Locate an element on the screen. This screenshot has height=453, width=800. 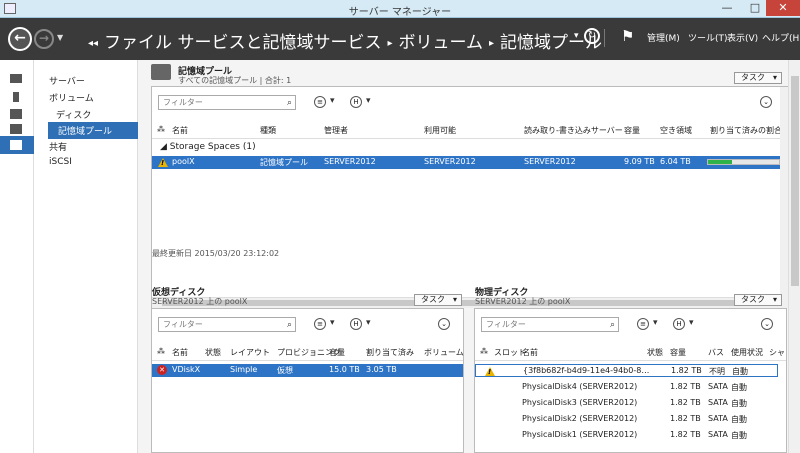
menu-view: 表示(V) is located at coordinates (742, 37).